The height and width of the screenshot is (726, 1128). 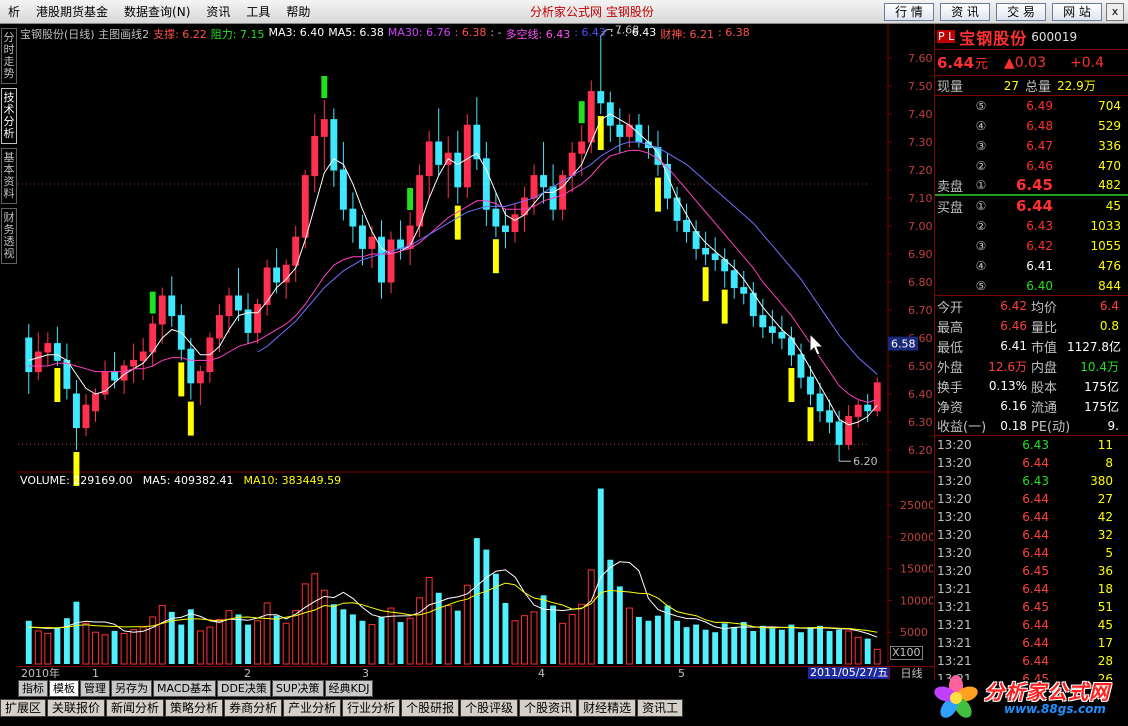 What do you see at coordinates (1031, 661) in the screenshot?
I see `tick-row: 13:21 6.44 28` at bounding box center [1031, 661].